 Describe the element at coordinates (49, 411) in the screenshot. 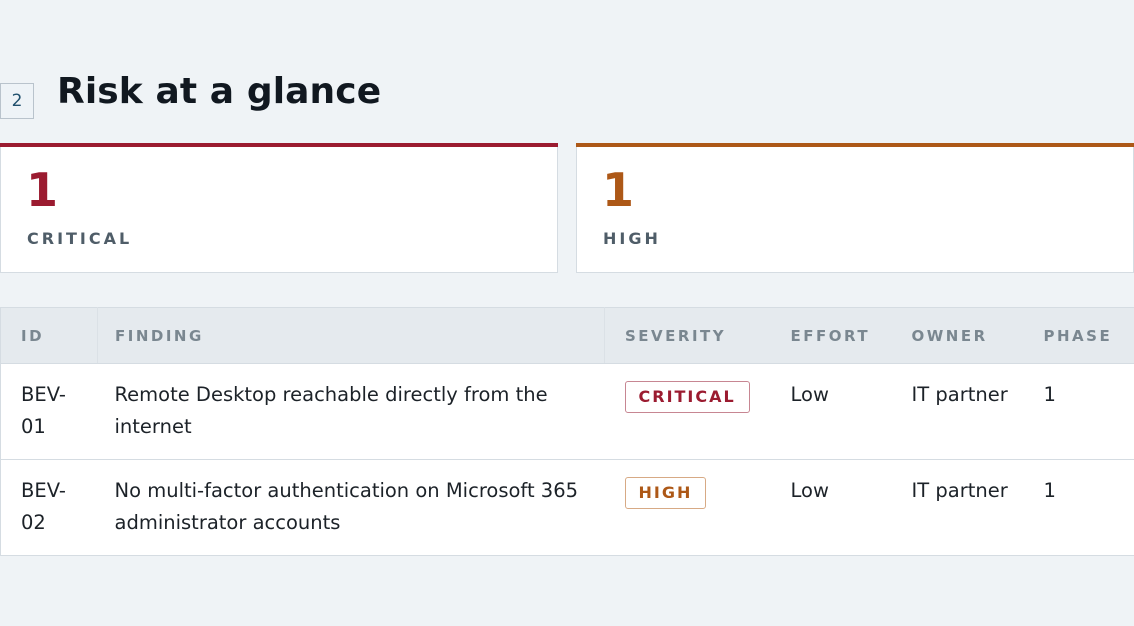

I see `finding-id: BEV-01` at that location.